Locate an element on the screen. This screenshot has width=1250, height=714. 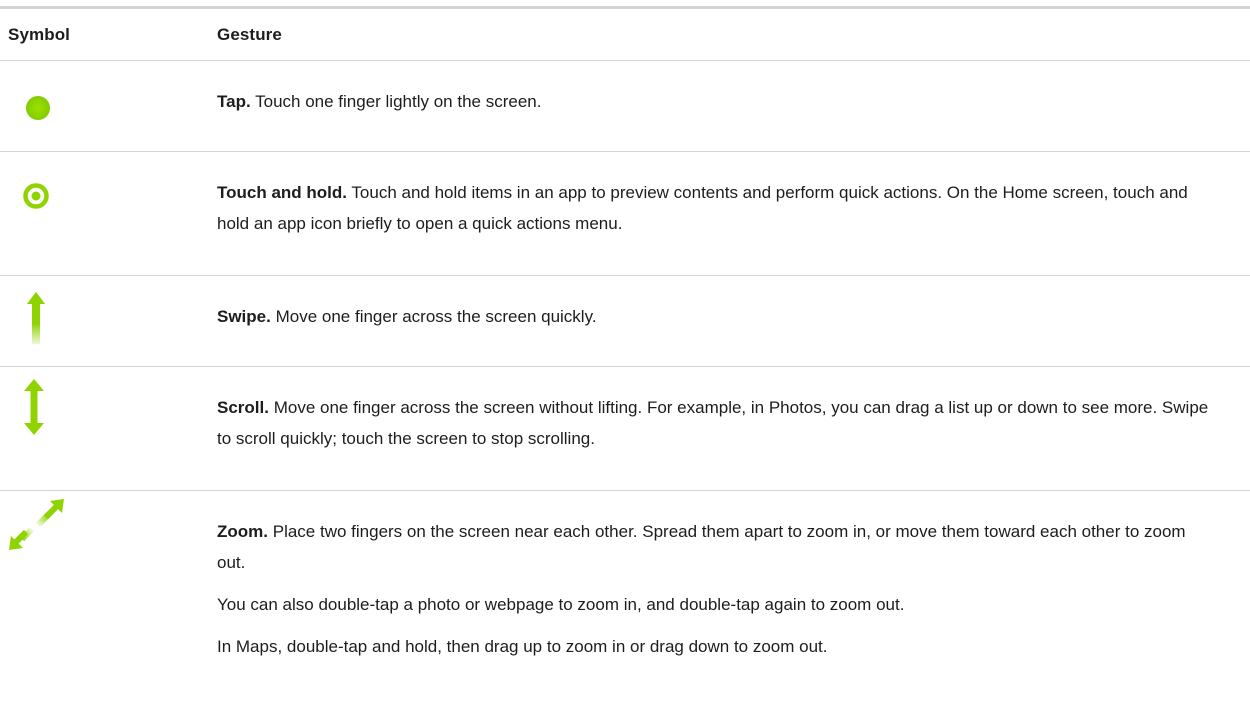
zoom-diagonal-arrows-icon is located at coordinates (36, 524).